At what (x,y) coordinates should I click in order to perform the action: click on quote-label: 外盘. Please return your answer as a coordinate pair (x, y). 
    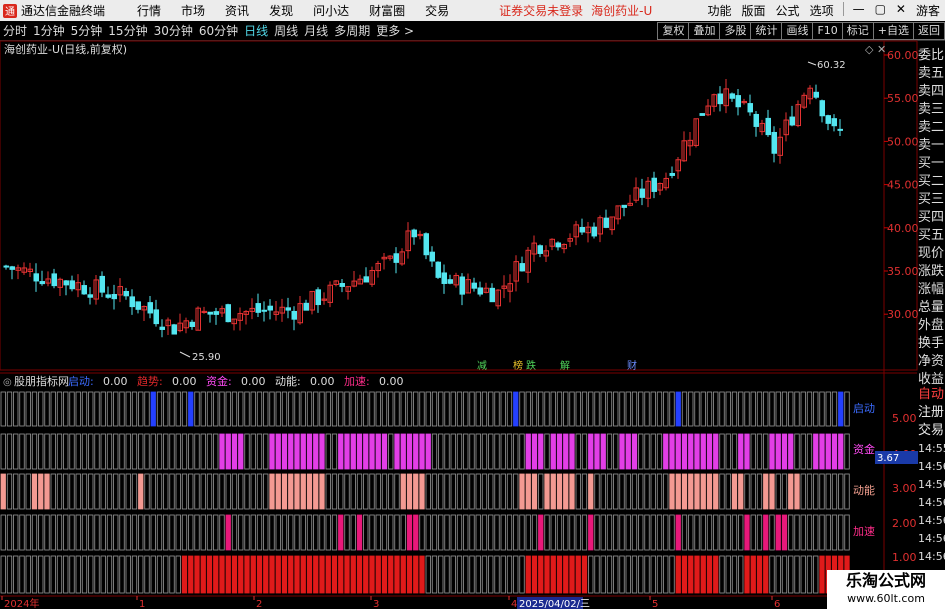
    Looking at the image, I should click on (931, 325).